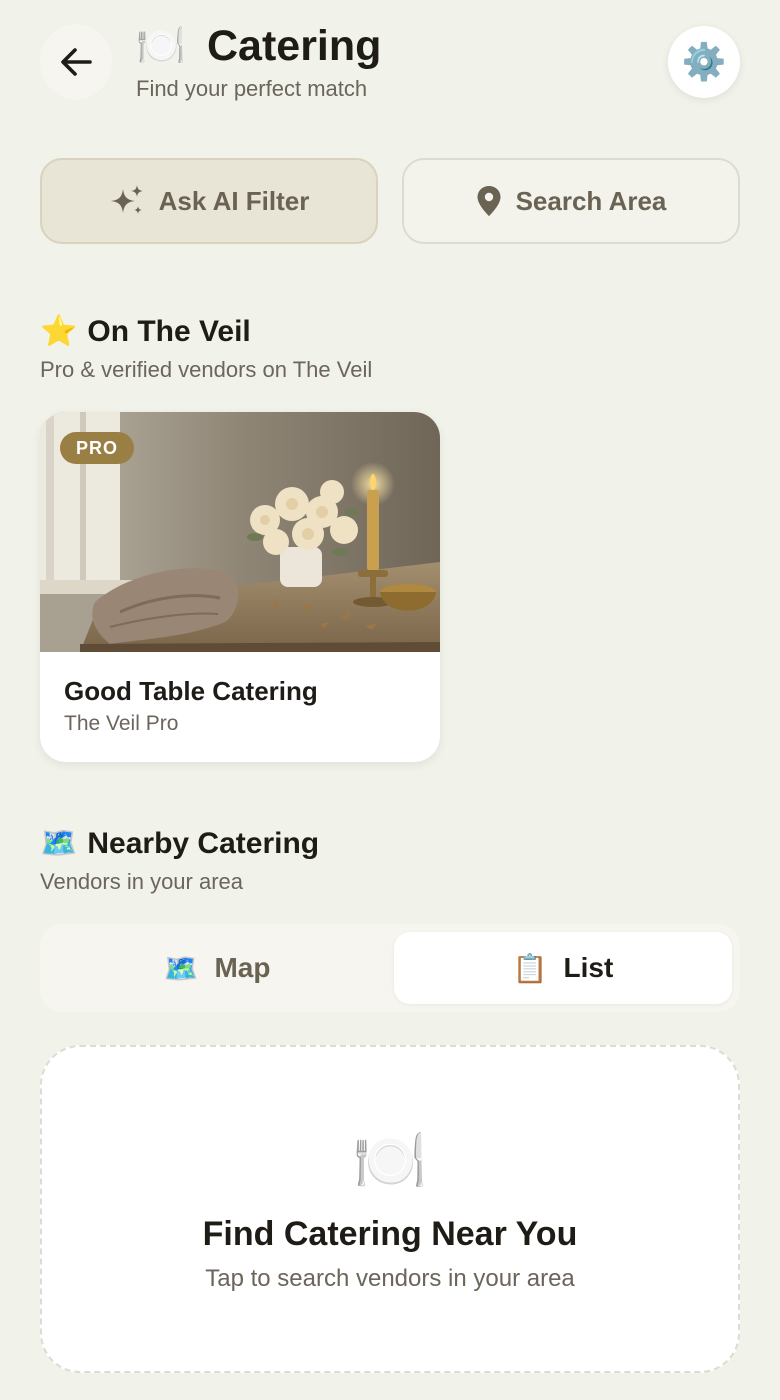 This screenshot has height=1400, width=780. I want to click on featured-section-title: ⭐ On The Veil, so click(145, 331).